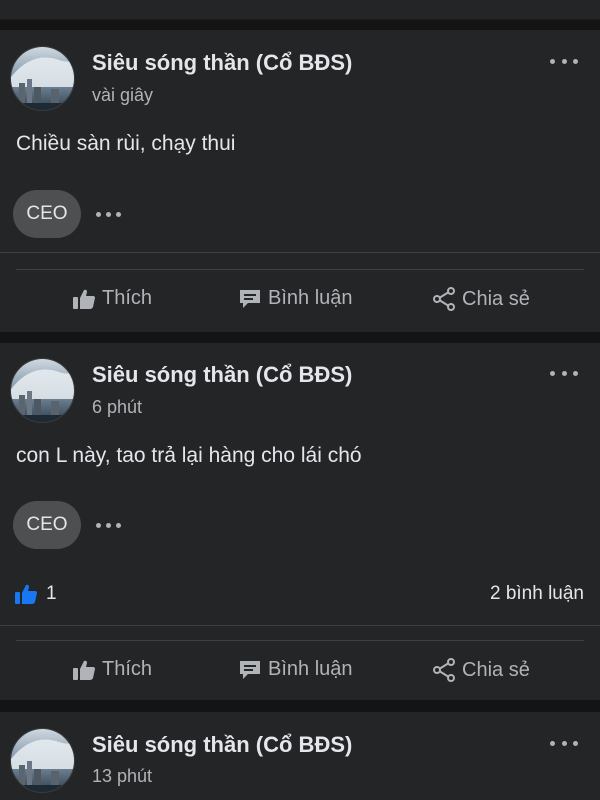 The image size is (600, 800). Describe the element at coordinates (537, 594) in the screenshot. I see `comment-count-link: 2 bình luận` at that location.